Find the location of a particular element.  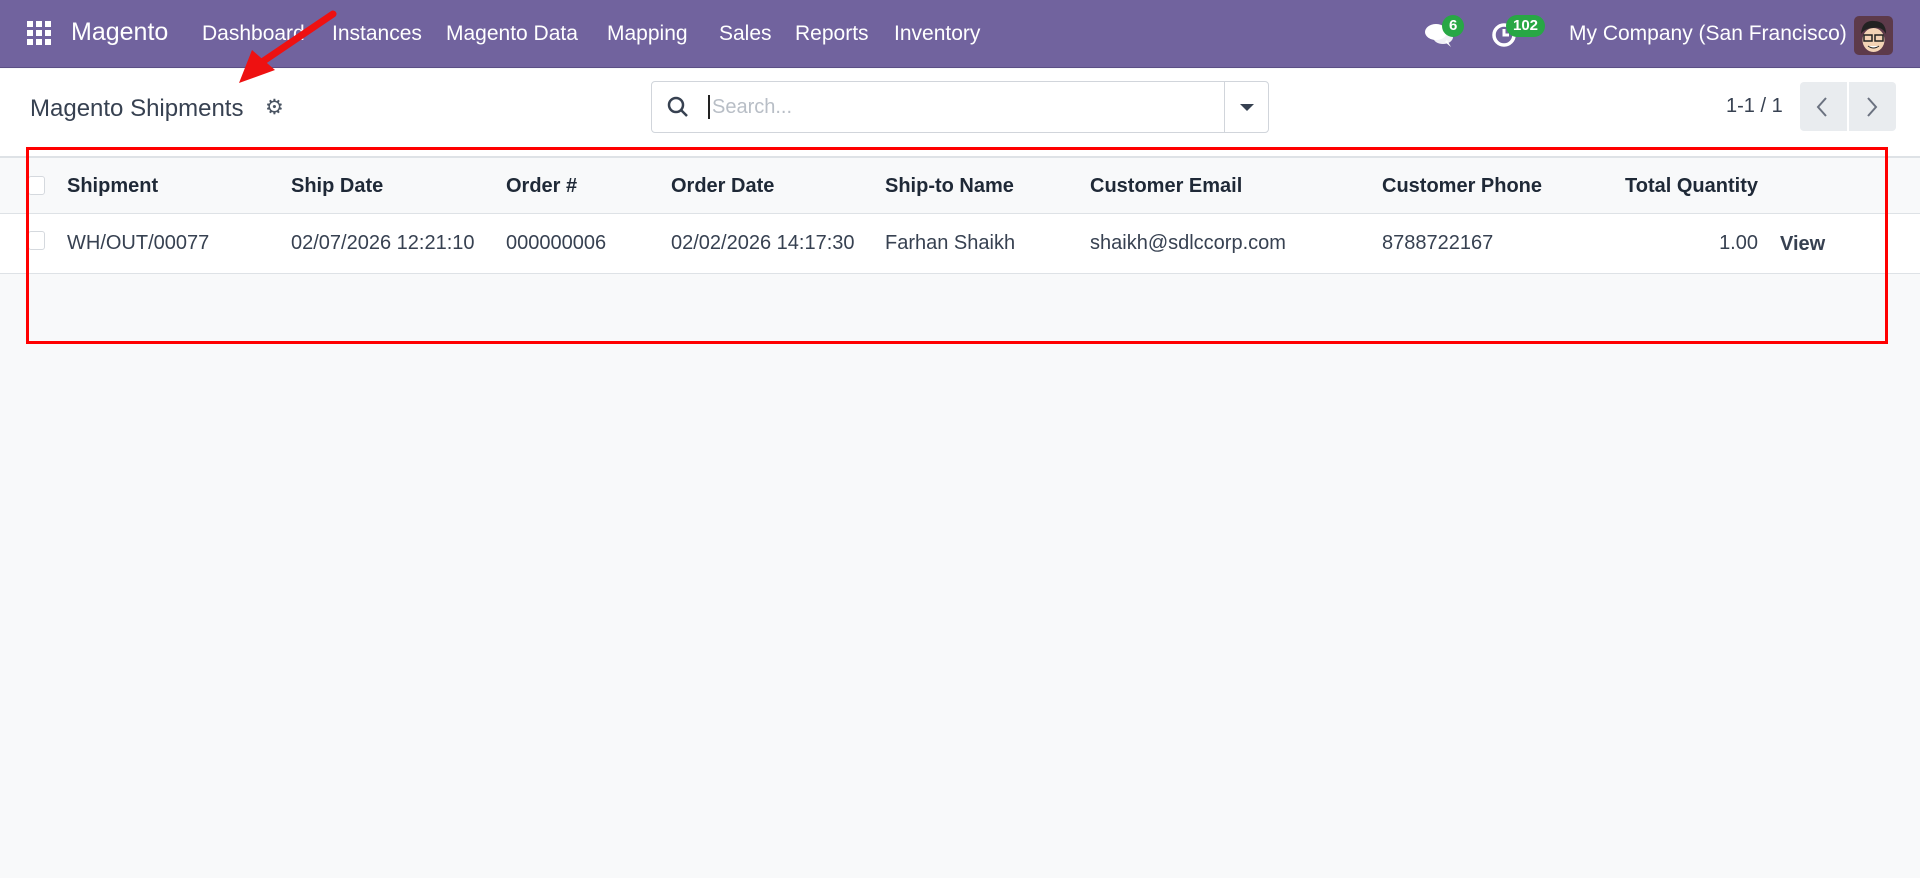

pager-value: 1-1 / 1 is located at coordinates (1754, 106).